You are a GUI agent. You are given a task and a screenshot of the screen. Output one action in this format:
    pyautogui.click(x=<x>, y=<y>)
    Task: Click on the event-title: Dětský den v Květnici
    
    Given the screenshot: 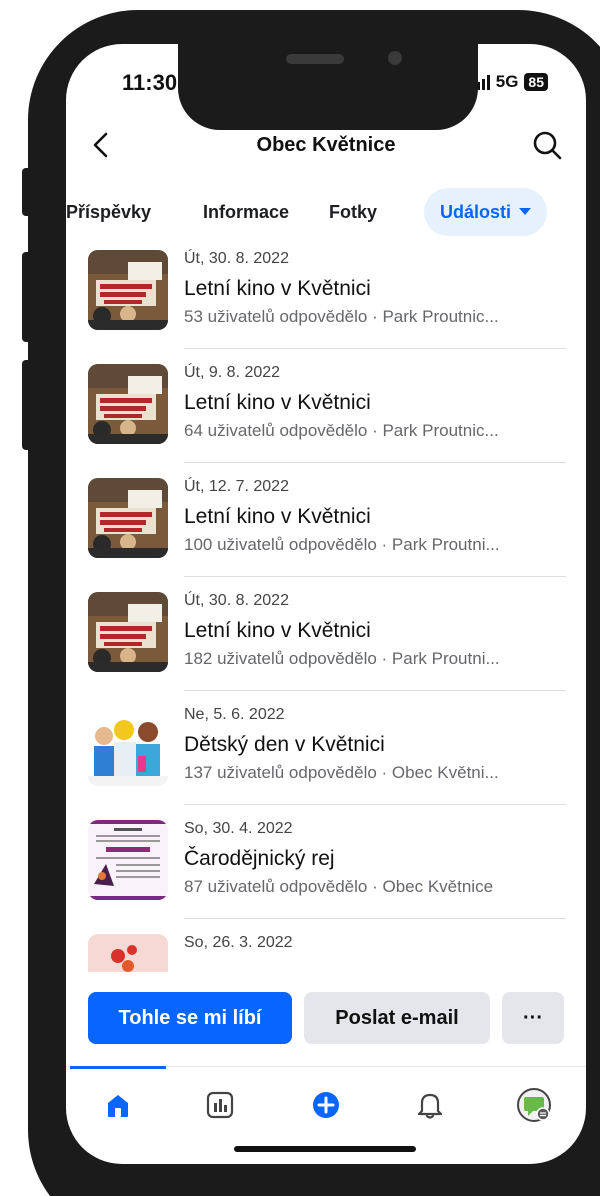 What is the action you would take?
    pyautogui.click(x=284, y=744)
    